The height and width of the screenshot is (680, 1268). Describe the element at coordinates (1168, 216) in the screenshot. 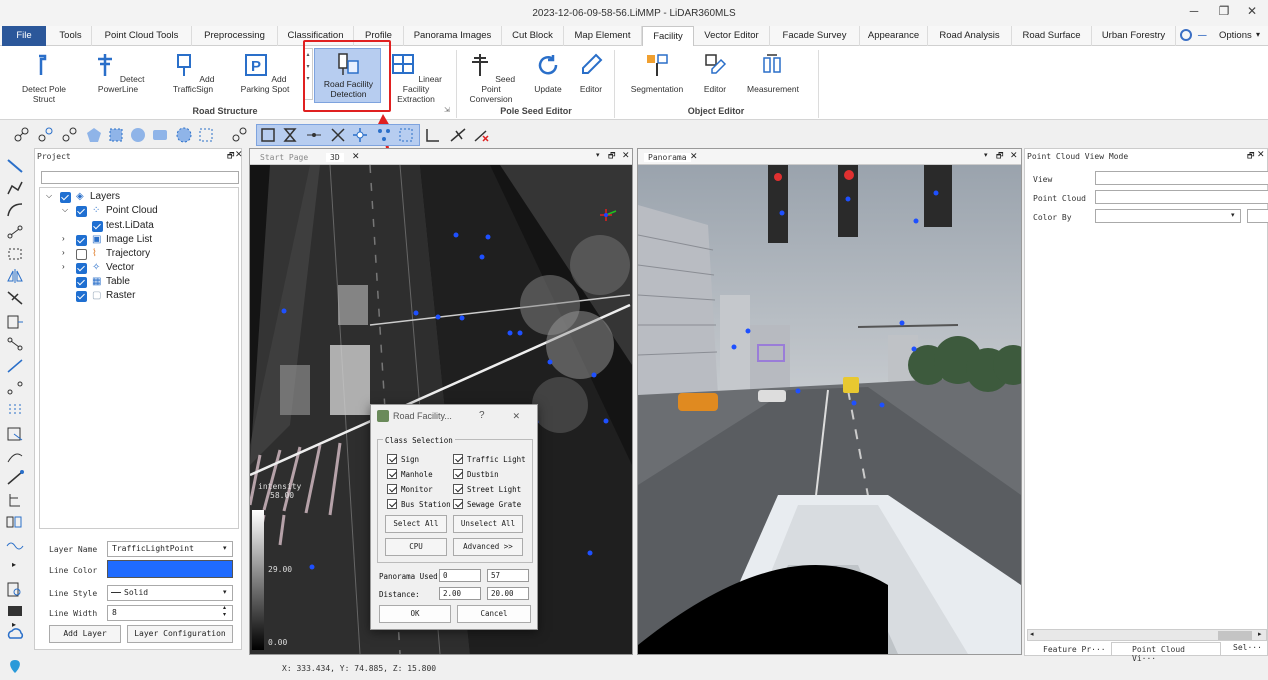

I see `color-by-select` at that location.